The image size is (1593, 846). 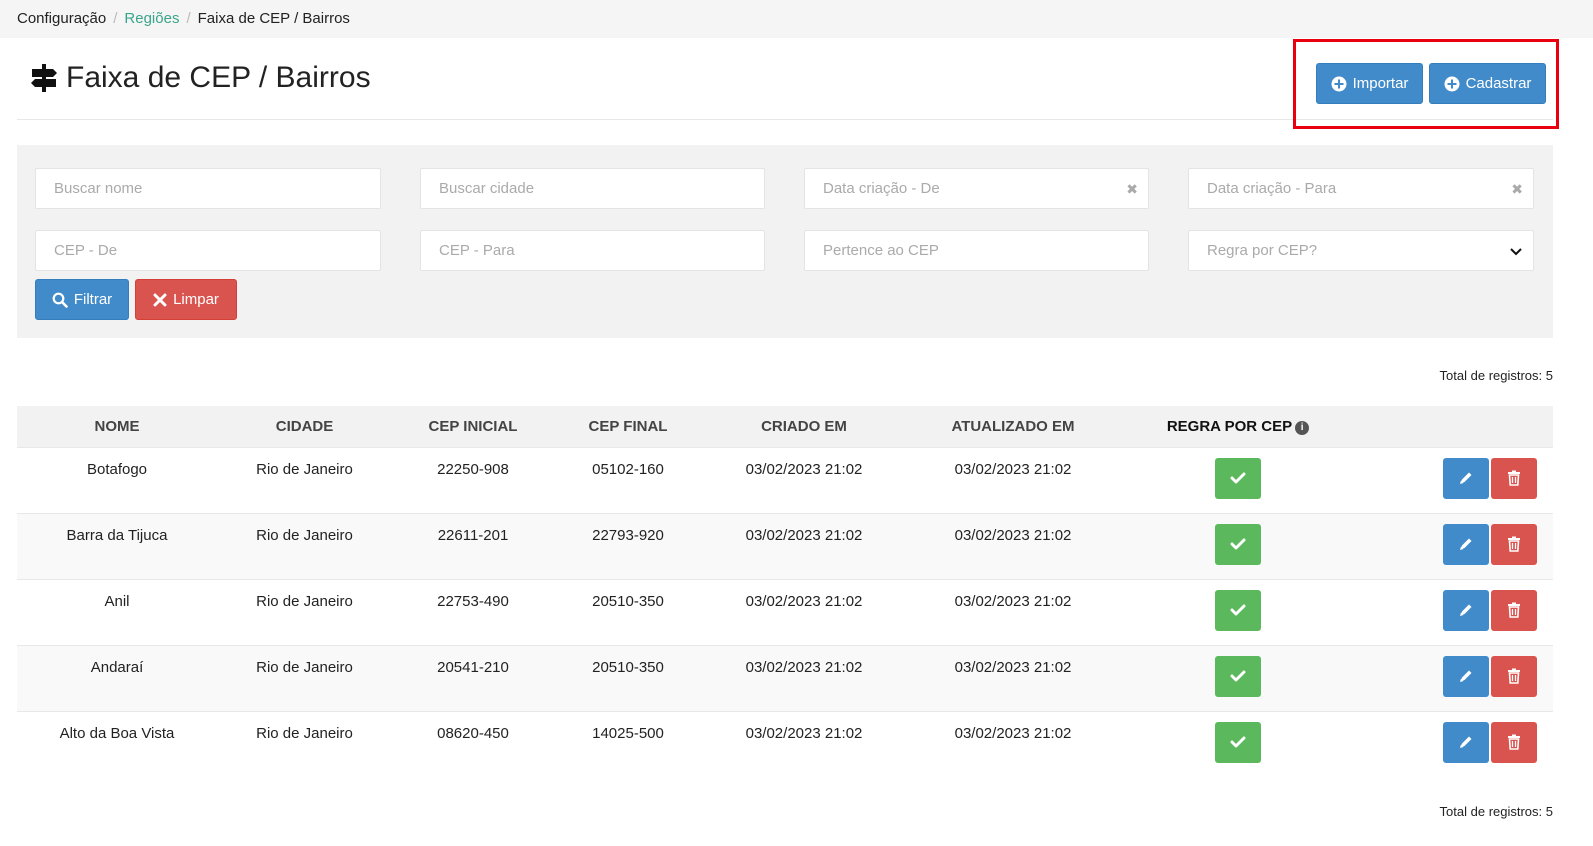 What do you see at coordinates (1339, 83) in the screenshot?
I see `plus-circle-icon` at bounding box center [1339, 83].